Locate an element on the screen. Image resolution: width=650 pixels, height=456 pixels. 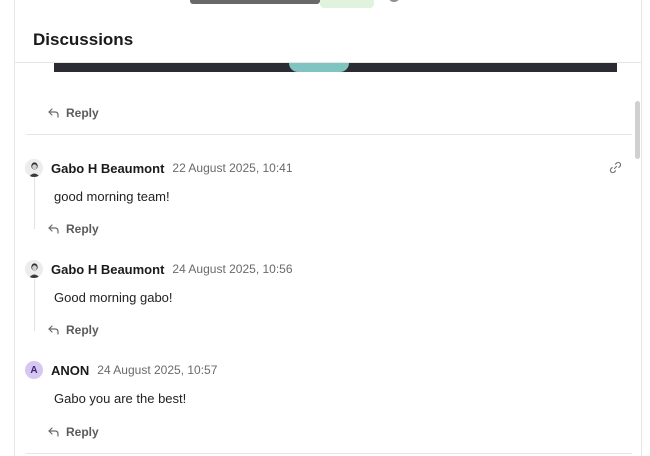
clipped-top-content is located at coordinates (325, 4).